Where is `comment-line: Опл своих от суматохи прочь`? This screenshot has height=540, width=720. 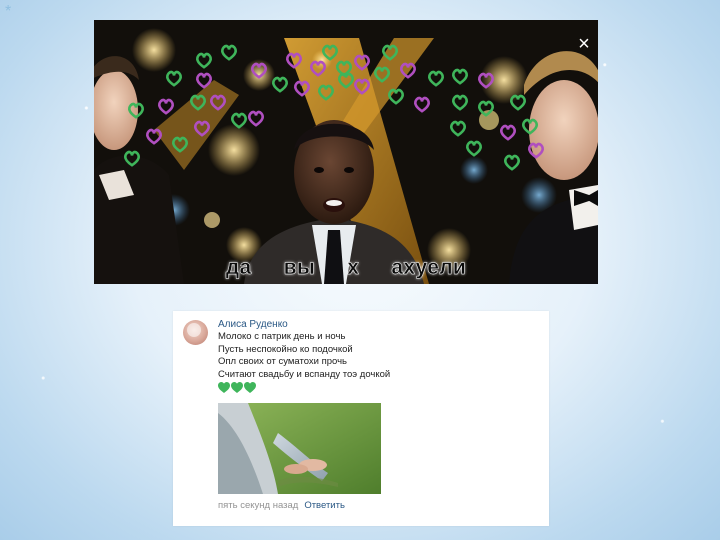 comment-line: Опл своих от суматохи прочь is located at coordinates (282, 361).